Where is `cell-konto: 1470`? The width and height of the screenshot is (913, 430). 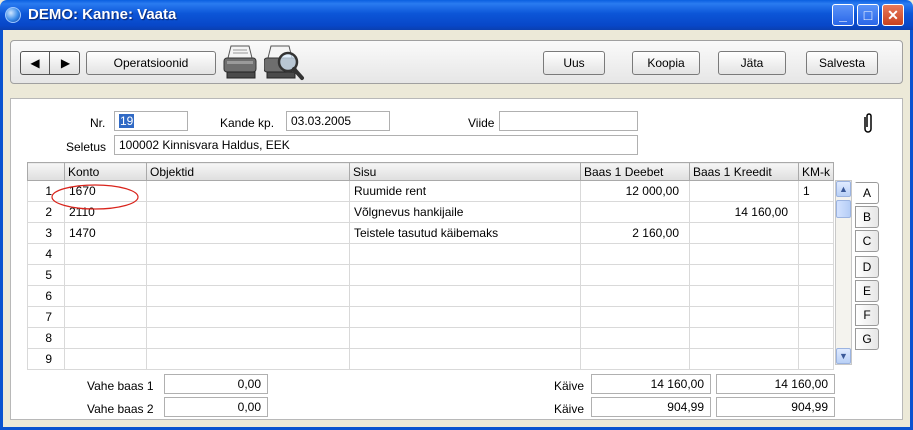
cell-konto: 1470 is located at coordinates (105, 233).